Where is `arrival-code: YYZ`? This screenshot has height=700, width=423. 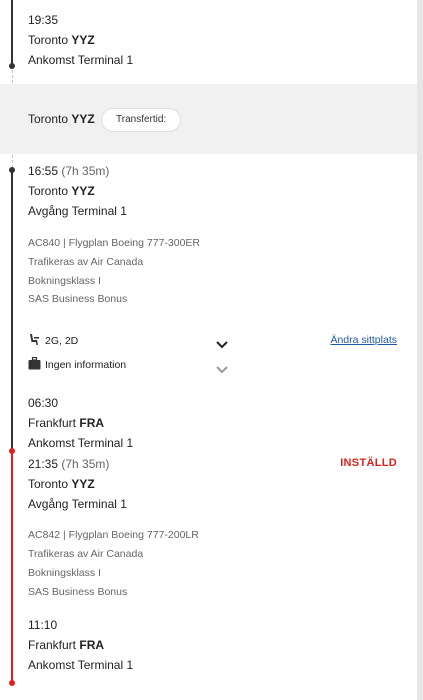 arrival-code: YYZ is located at coordinates (83, 40).